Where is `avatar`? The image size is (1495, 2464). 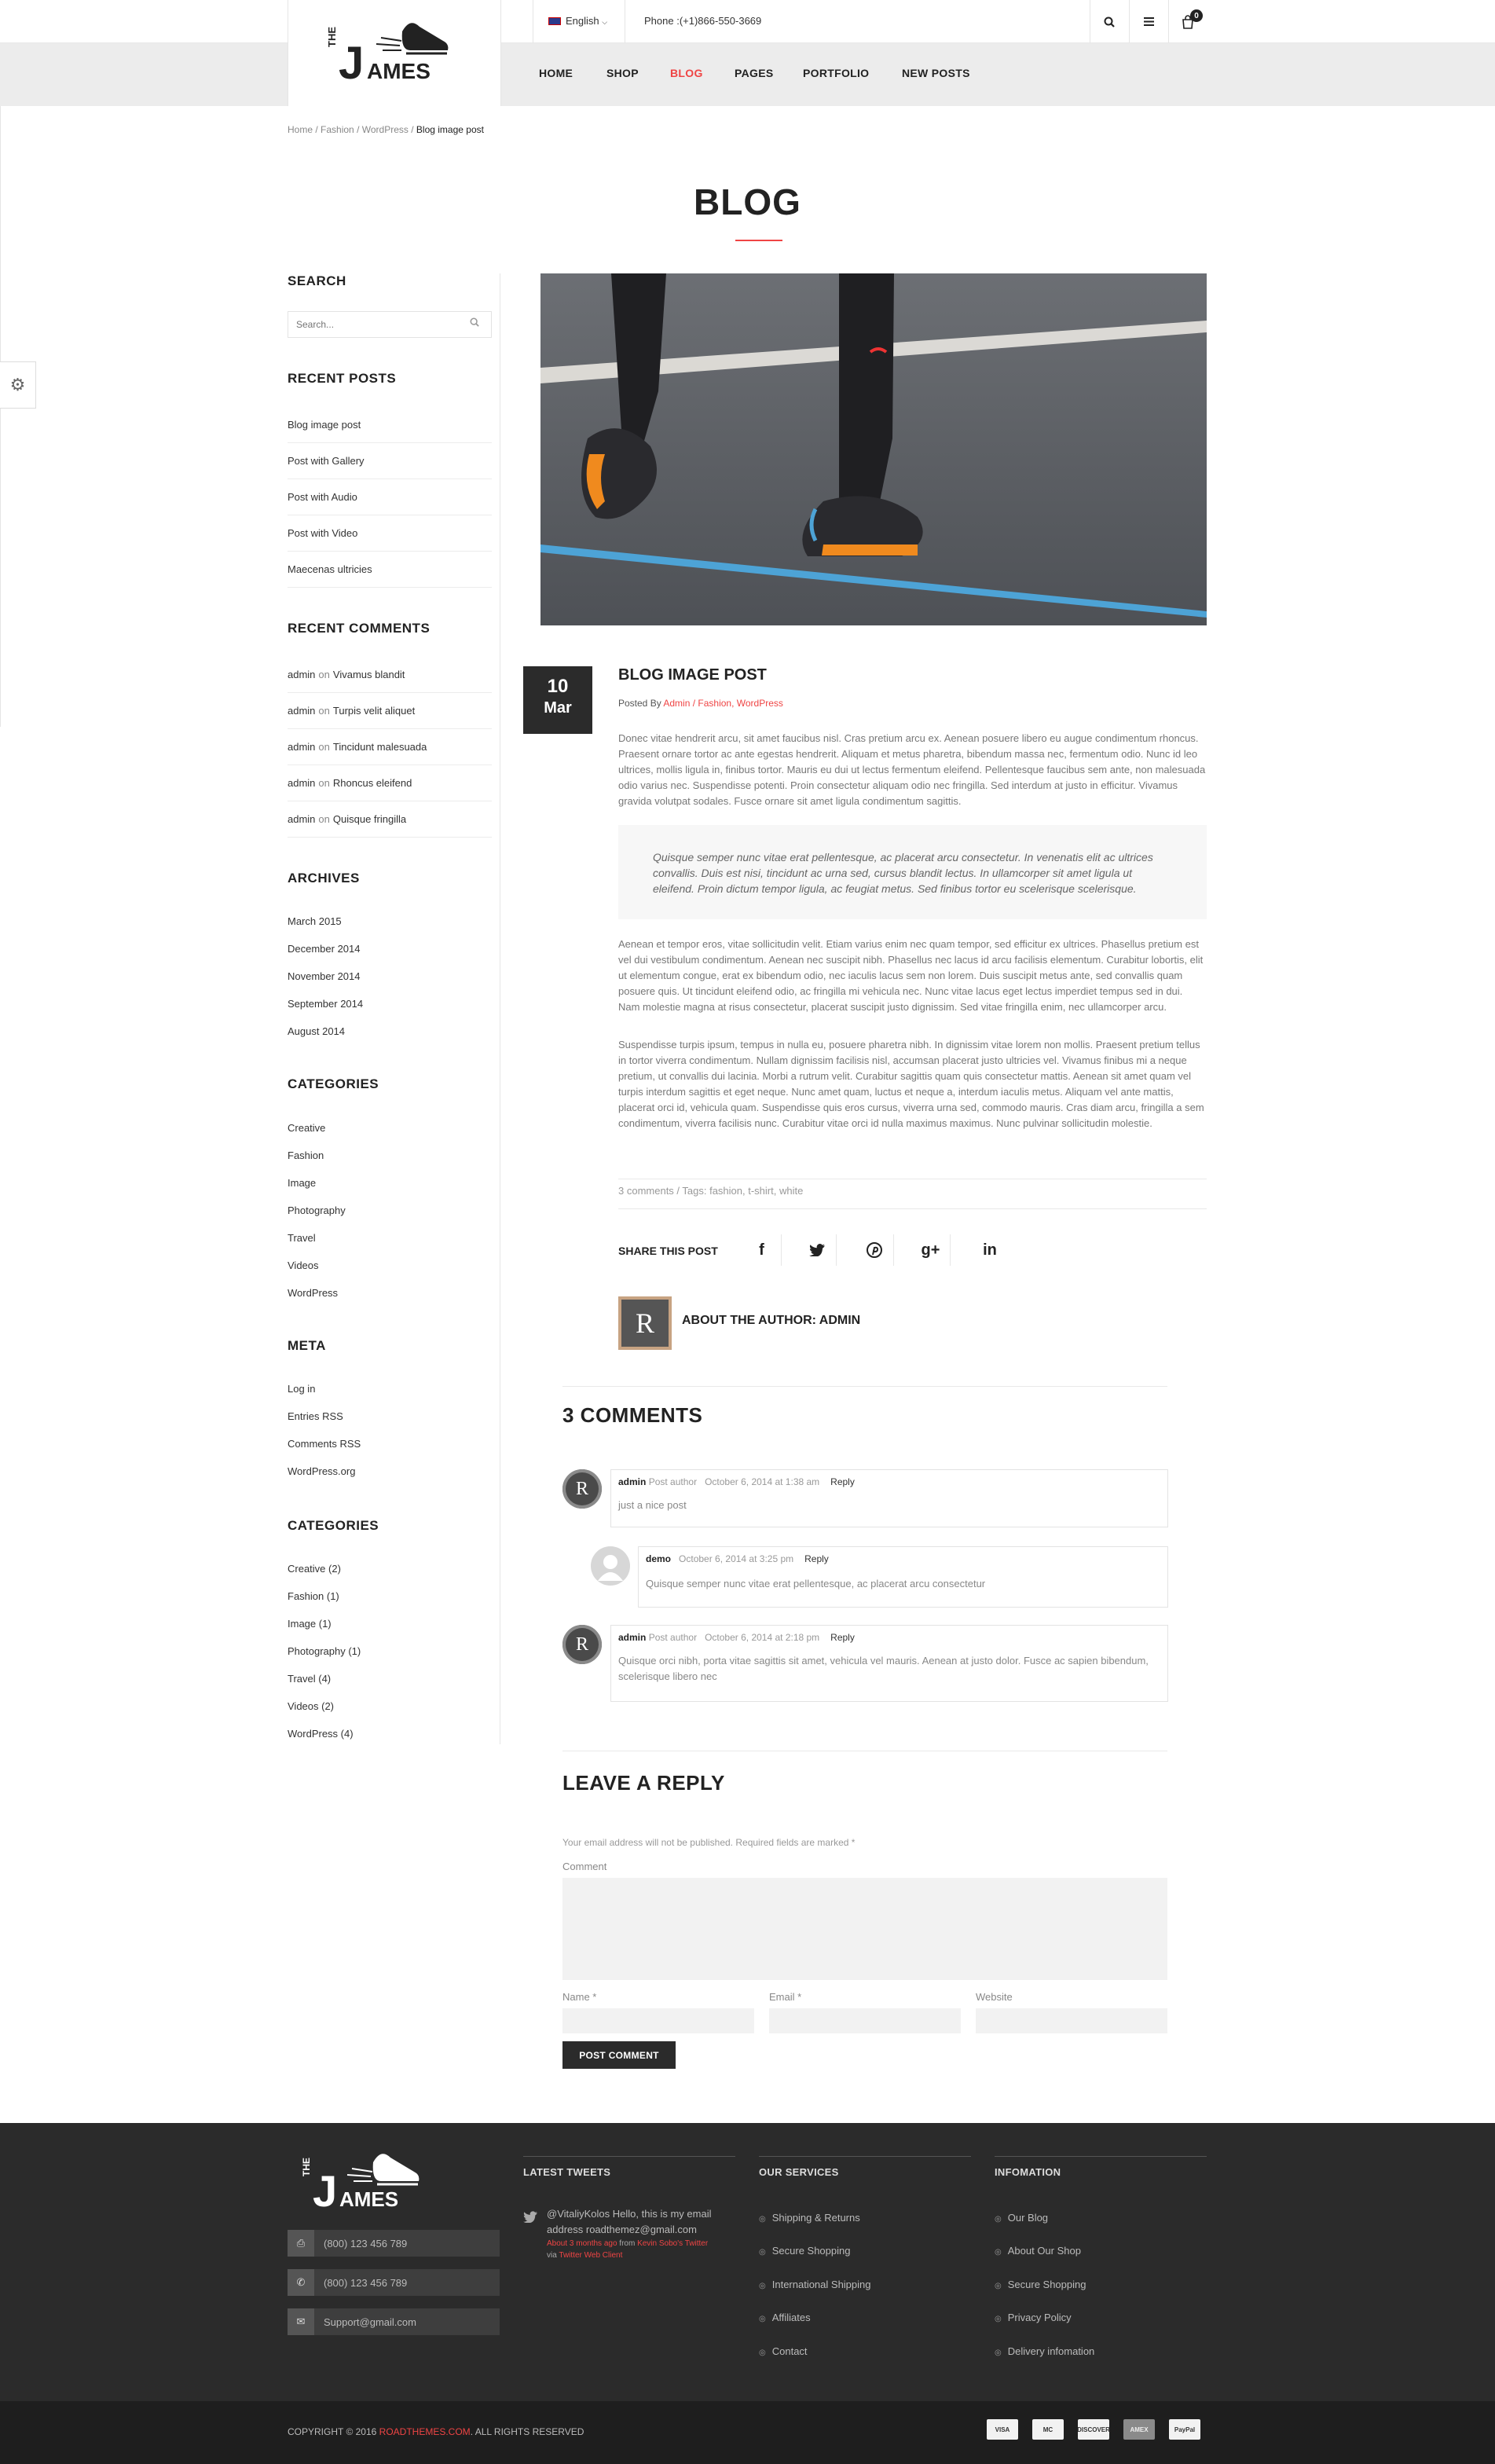
avatar is located at coordinates (610, 1566).